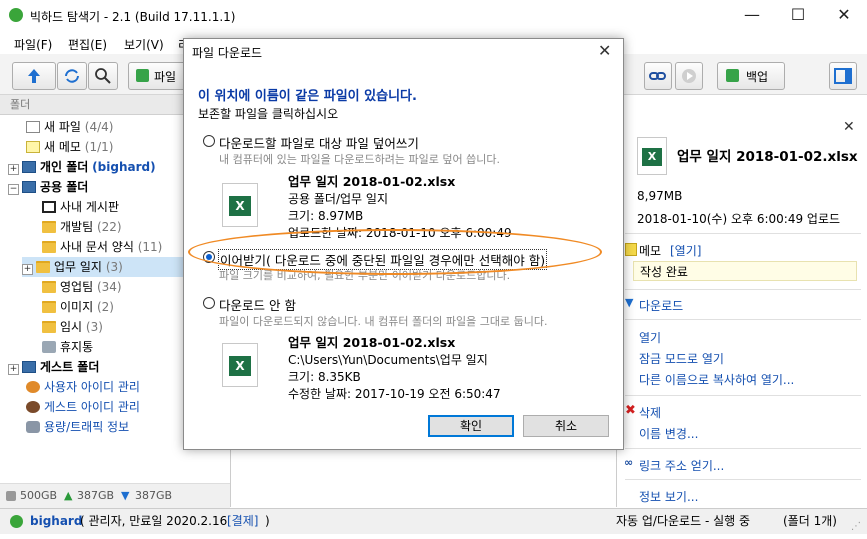 The image size is (867, 539). What do you see at coordinates (33, 407) in the screenshot?
I see `guest-user-icon` at bounding box center [33, 407].